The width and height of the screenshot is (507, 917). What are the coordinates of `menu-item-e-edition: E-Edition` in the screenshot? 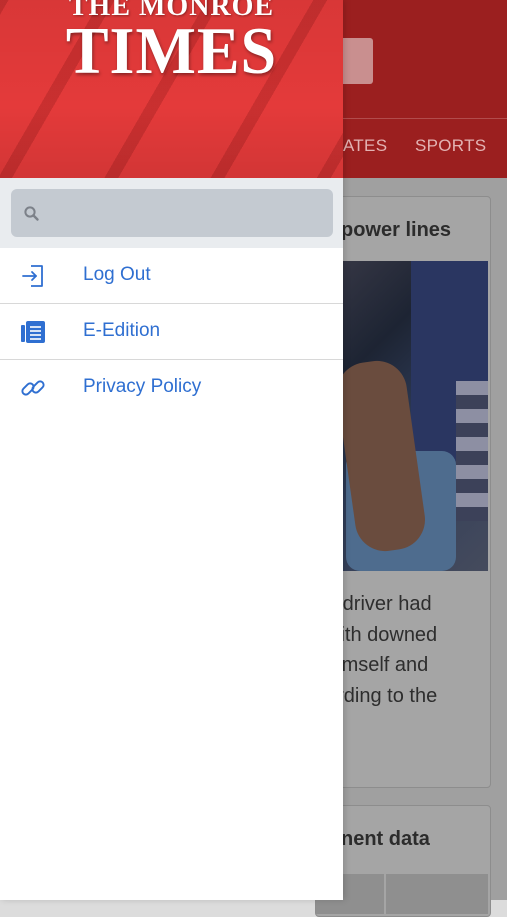 It's located at (171, 332).